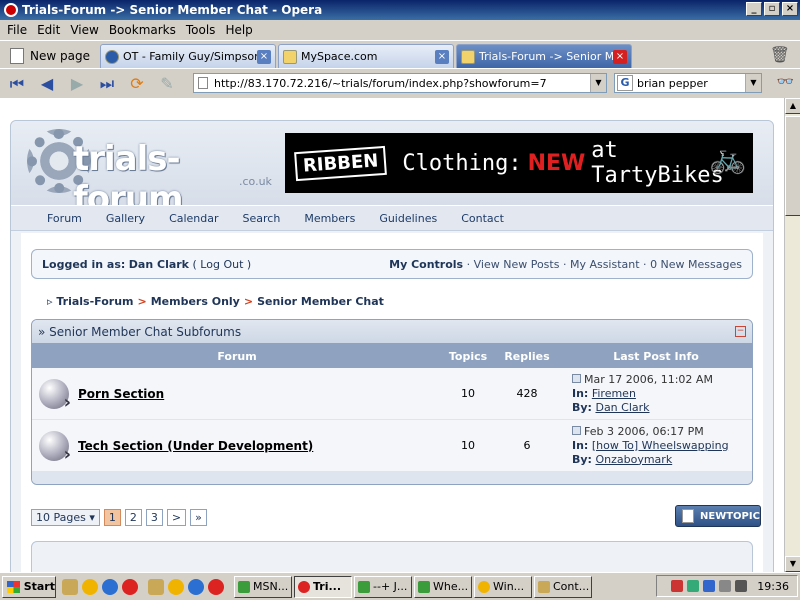 The width and height of the screenshot is (800, 600). I want to click on last-post-author-link: Dan Clark, so click(622, 407).